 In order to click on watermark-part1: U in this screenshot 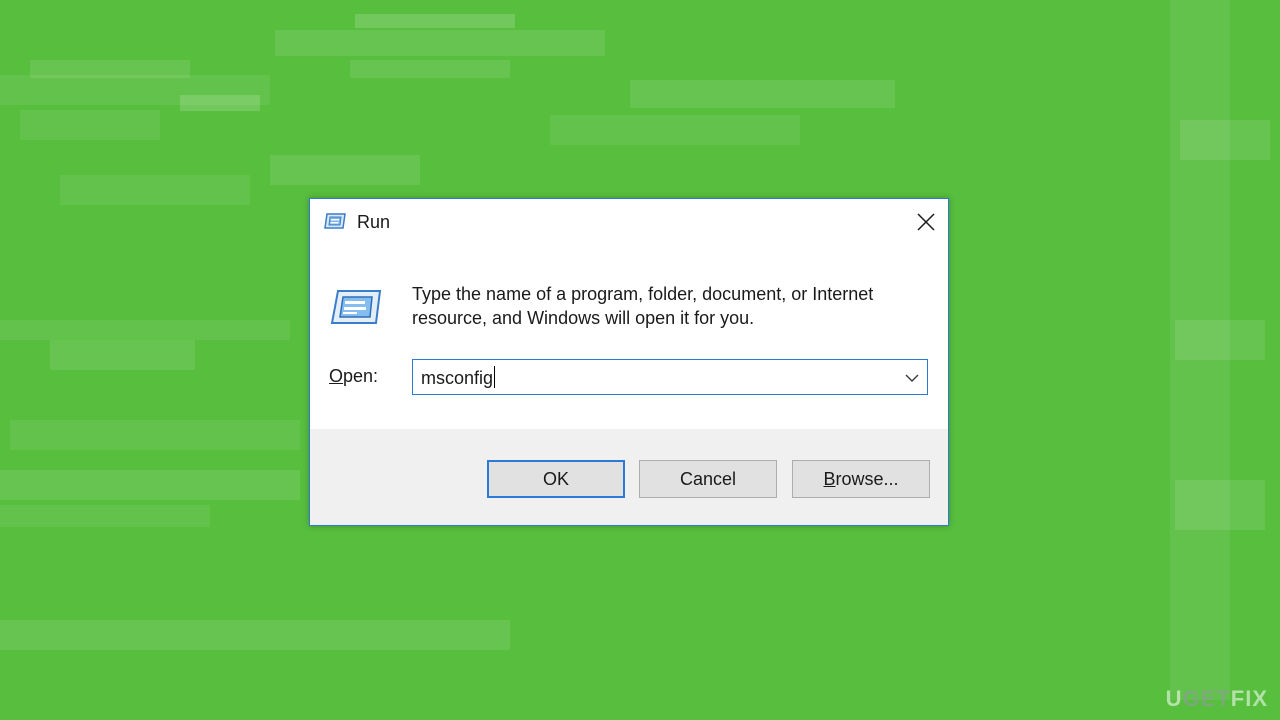, I will do `click(1174, 698)`.